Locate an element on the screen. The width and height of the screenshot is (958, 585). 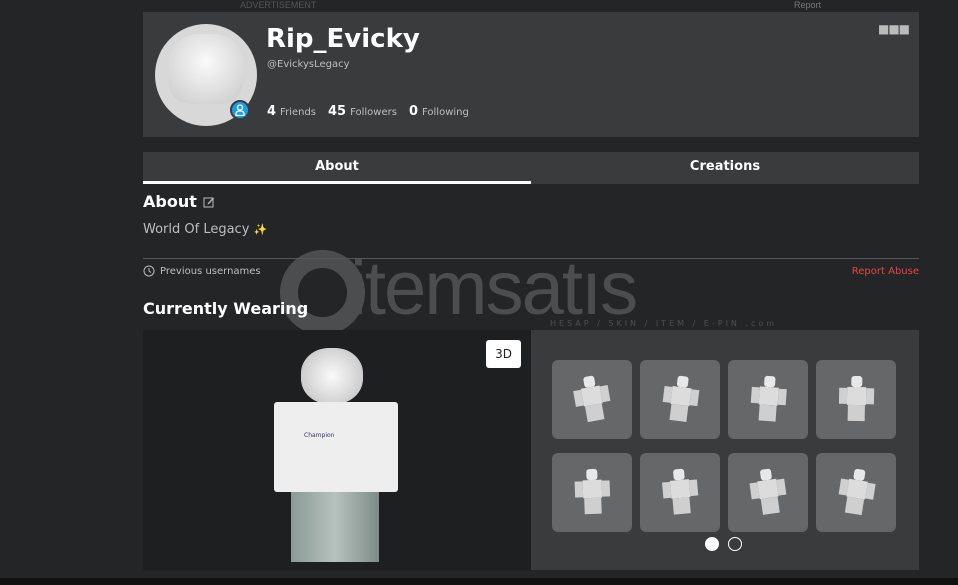
history-icon is located at coordinates (149, 271).